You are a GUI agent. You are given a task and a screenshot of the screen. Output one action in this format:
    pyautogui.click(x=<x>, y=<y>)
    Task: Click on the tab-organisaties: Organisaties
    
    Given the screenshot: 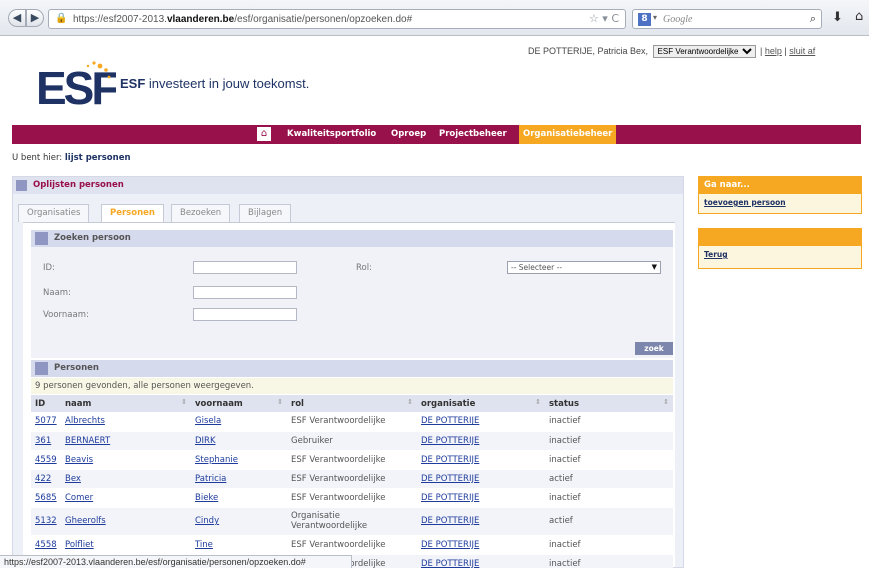 What is the action you would take?
    pyautogui.click(x=54, y=213)
    